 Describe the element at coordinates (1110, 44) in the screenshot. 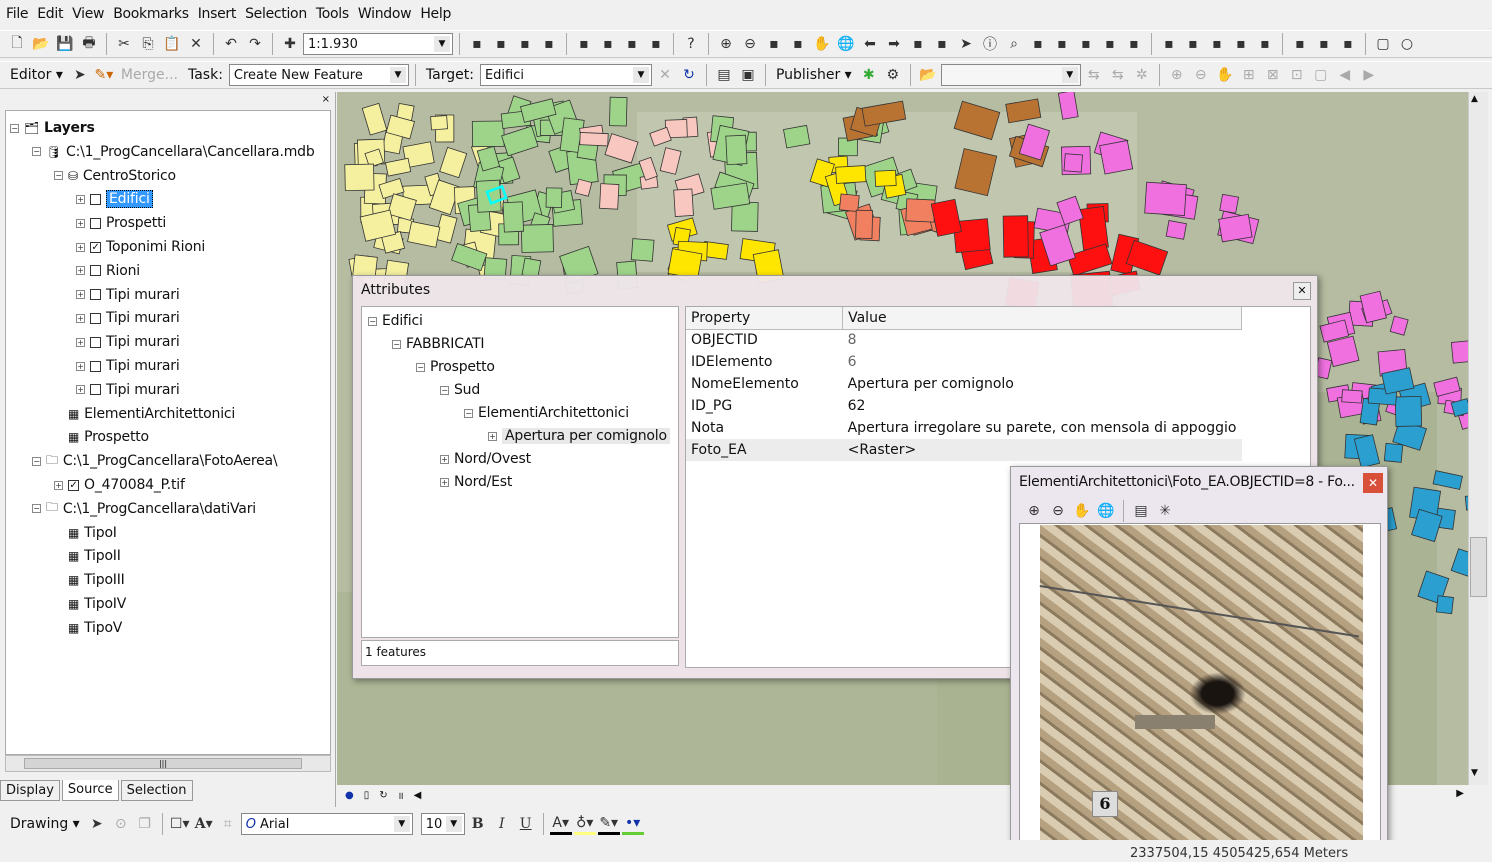

I see `html-popup-icon: ▪` at that location.